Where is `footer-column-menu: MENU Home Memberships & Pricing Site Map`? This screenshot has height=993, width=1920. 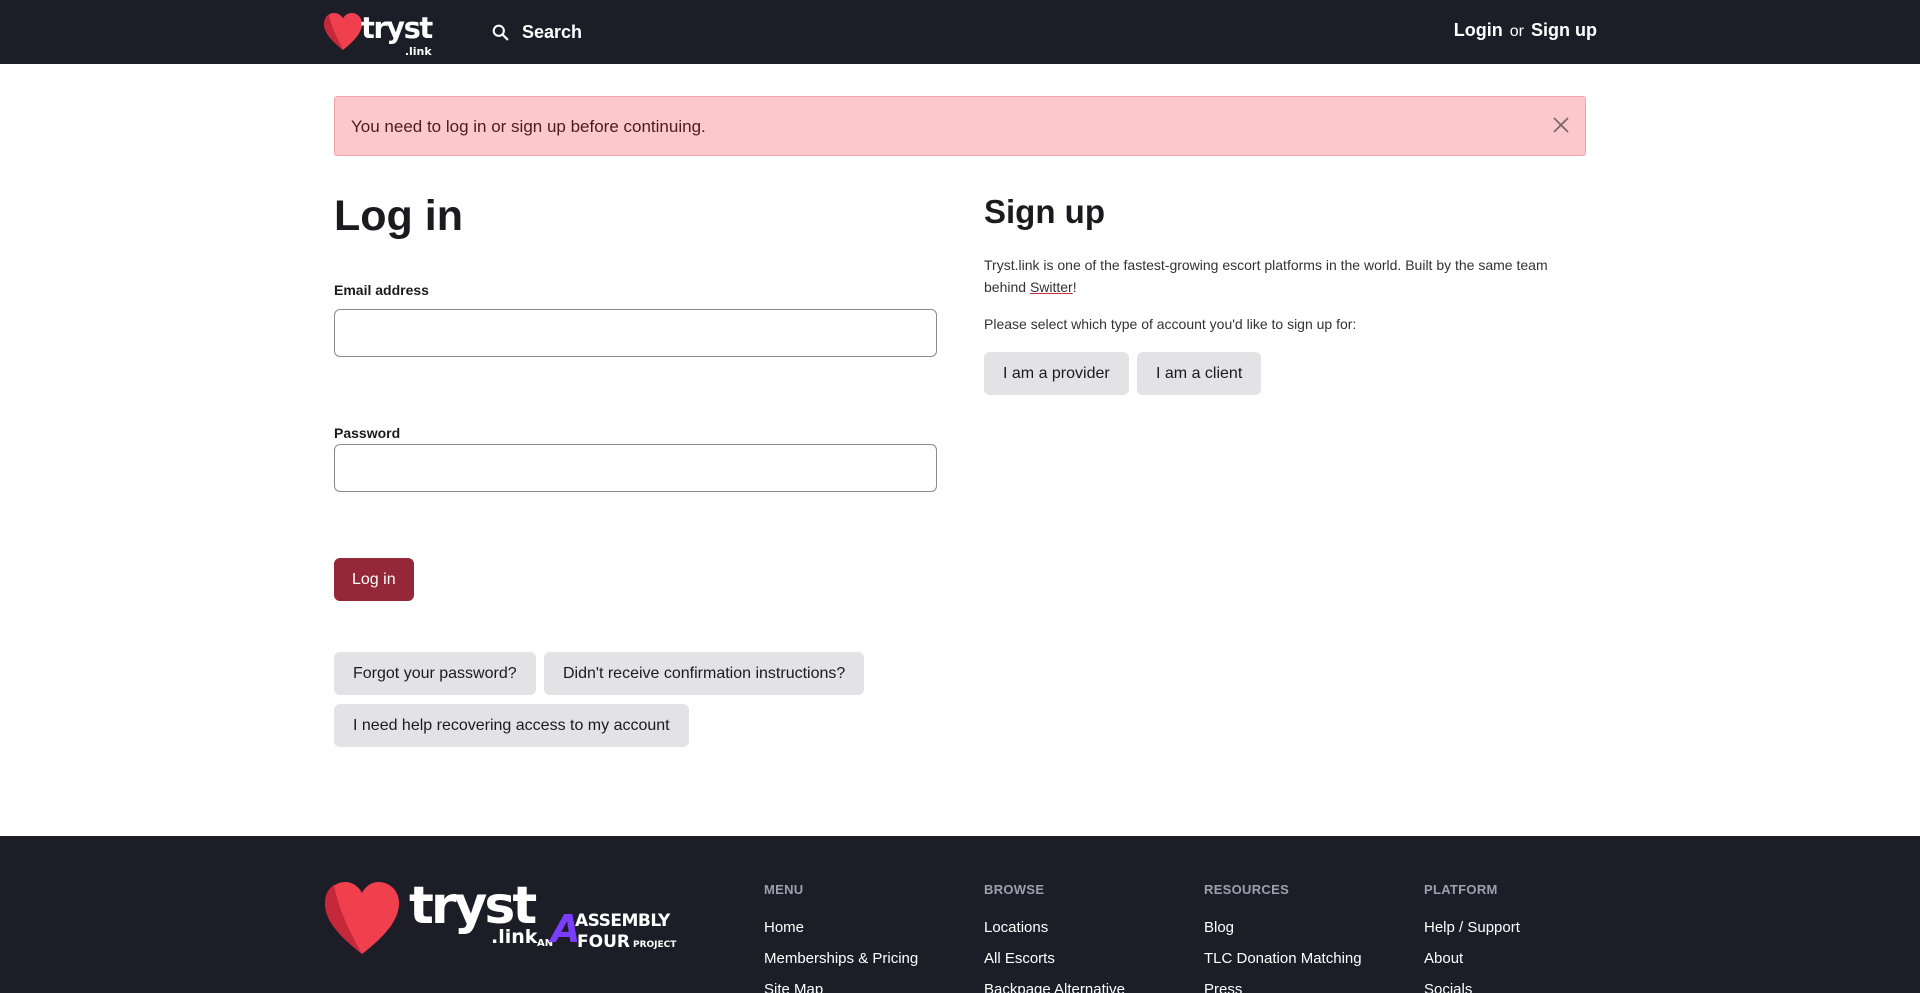 footer-column-menu: MENU Home Memberships & Pricing Site Map is located at coordinates (841, 937).